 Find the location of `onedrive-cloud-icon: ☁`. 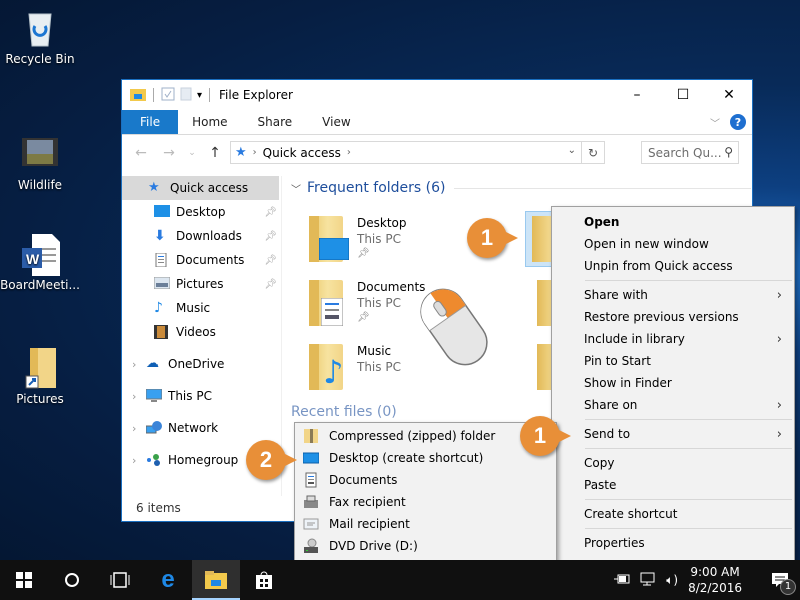

onedrive-cloud-icon: ☁ is located at coordinates (152, 363).